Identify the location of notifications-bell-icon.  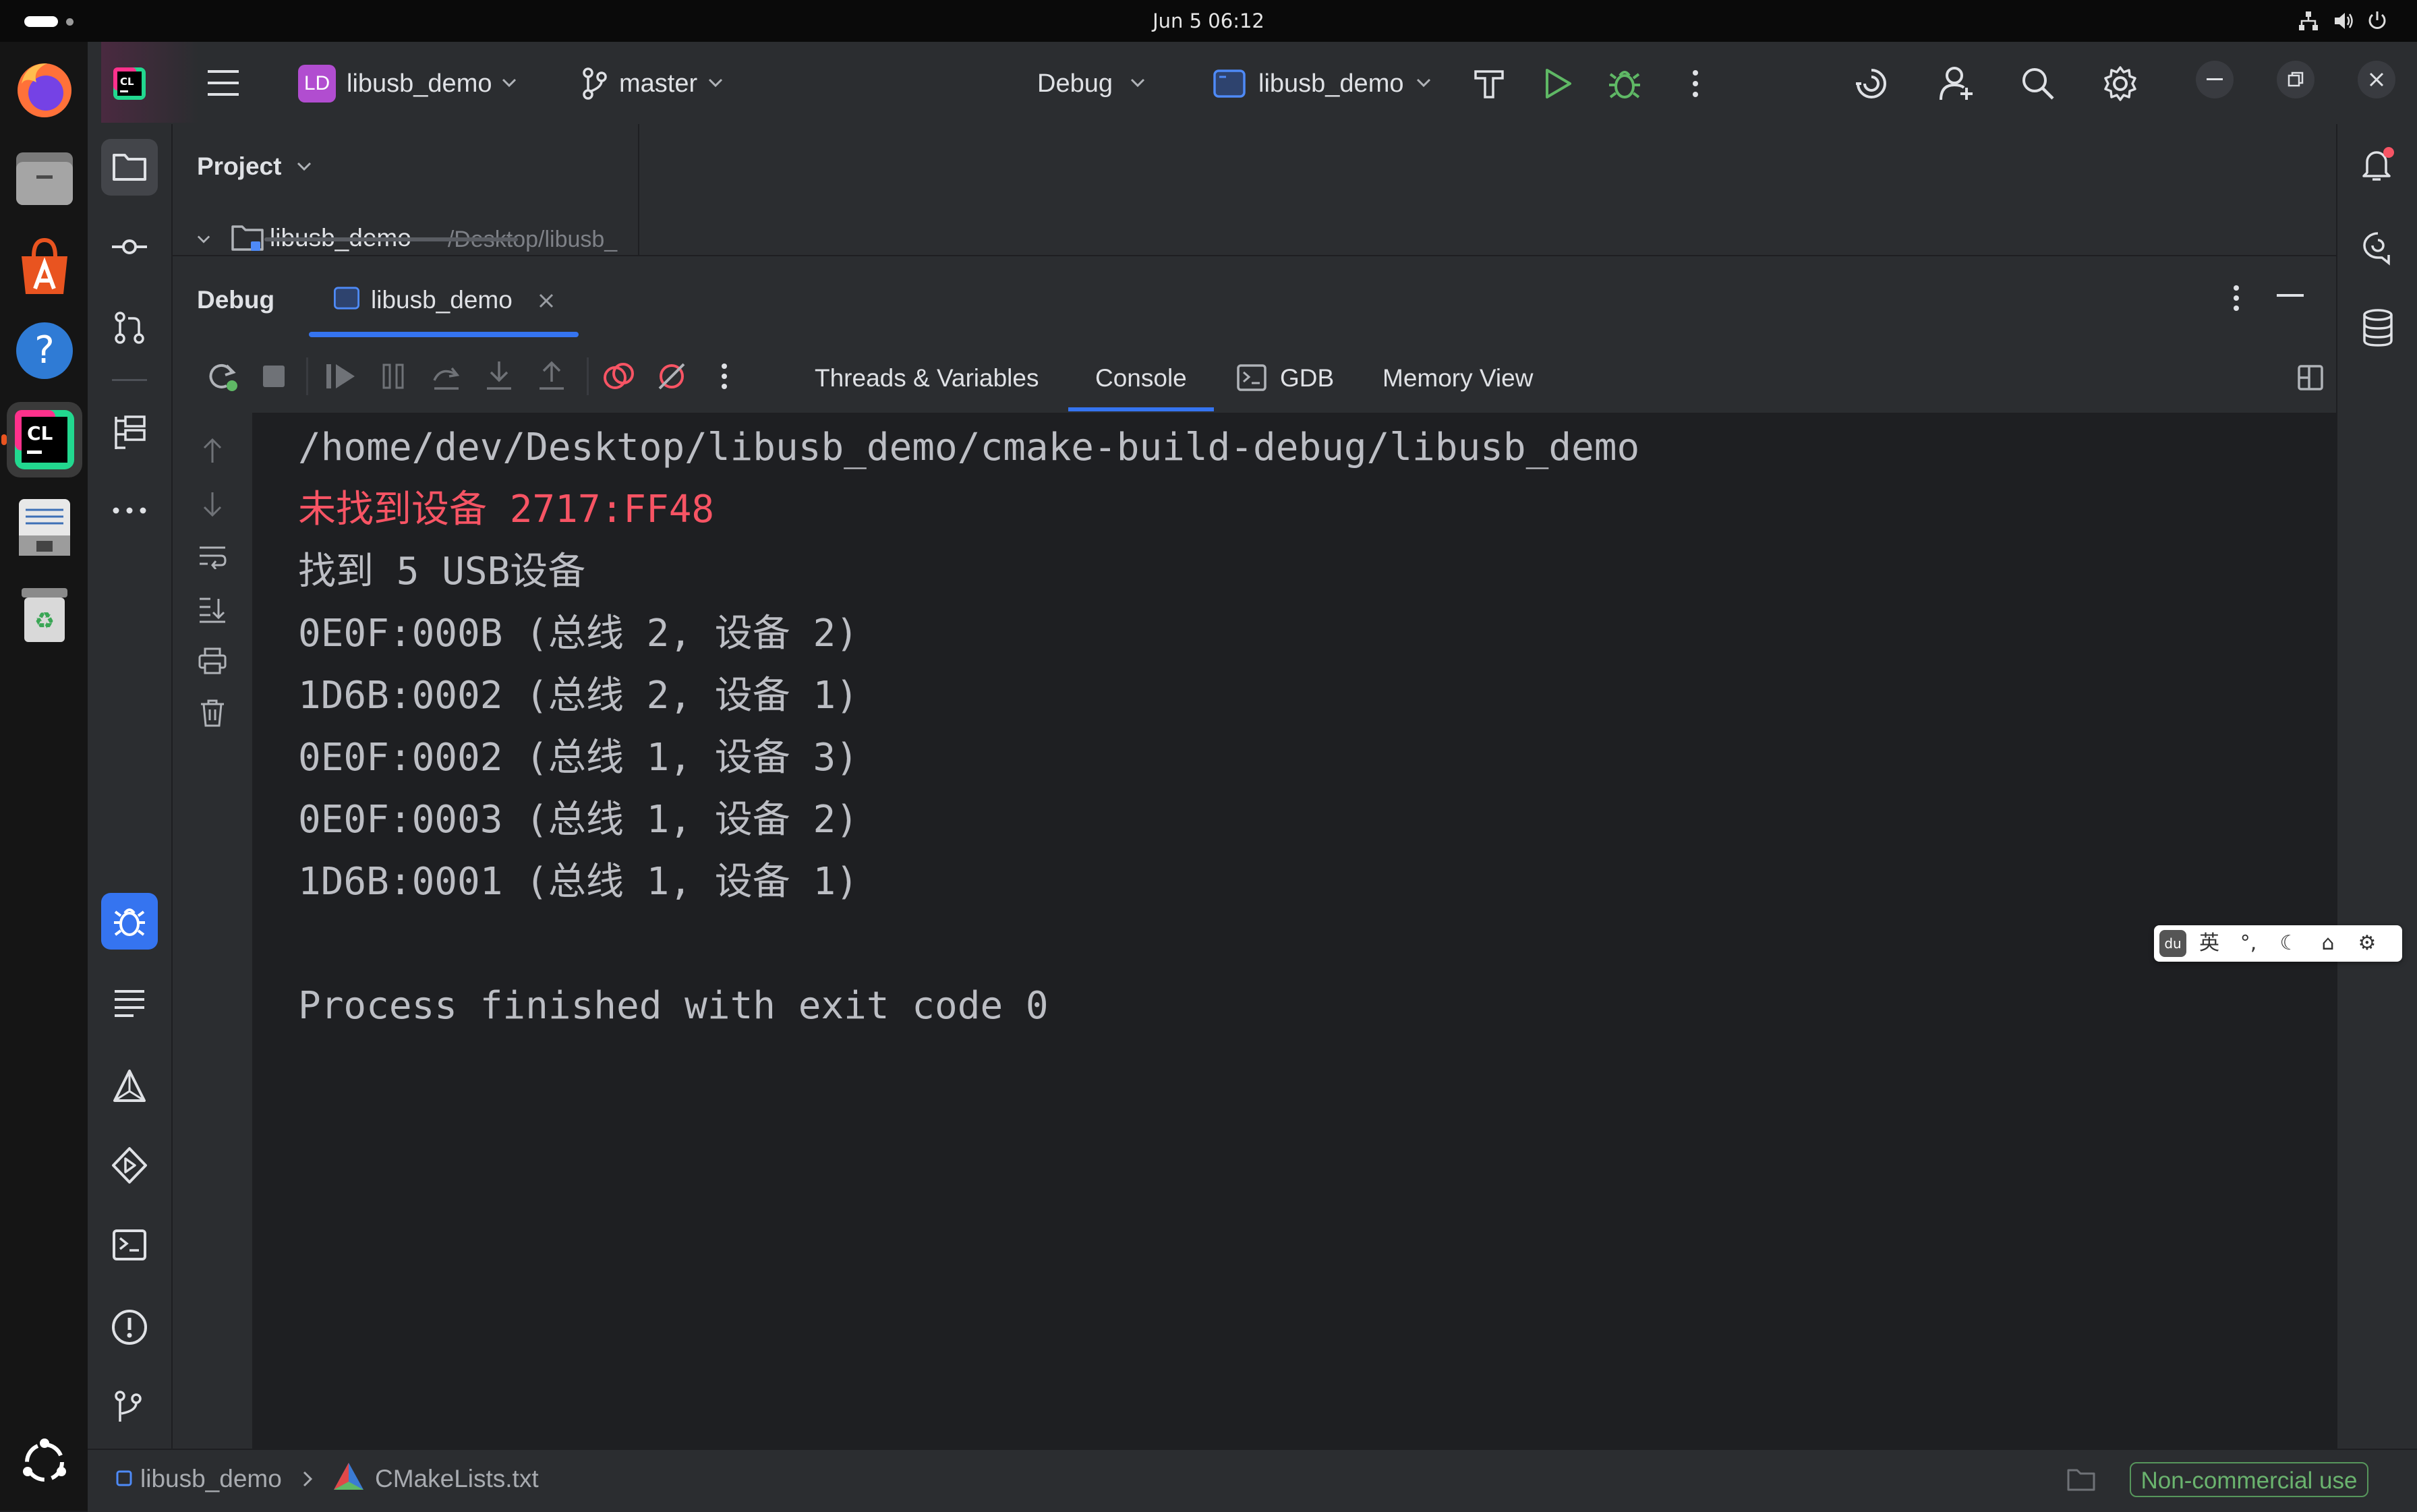
(2377, 165).